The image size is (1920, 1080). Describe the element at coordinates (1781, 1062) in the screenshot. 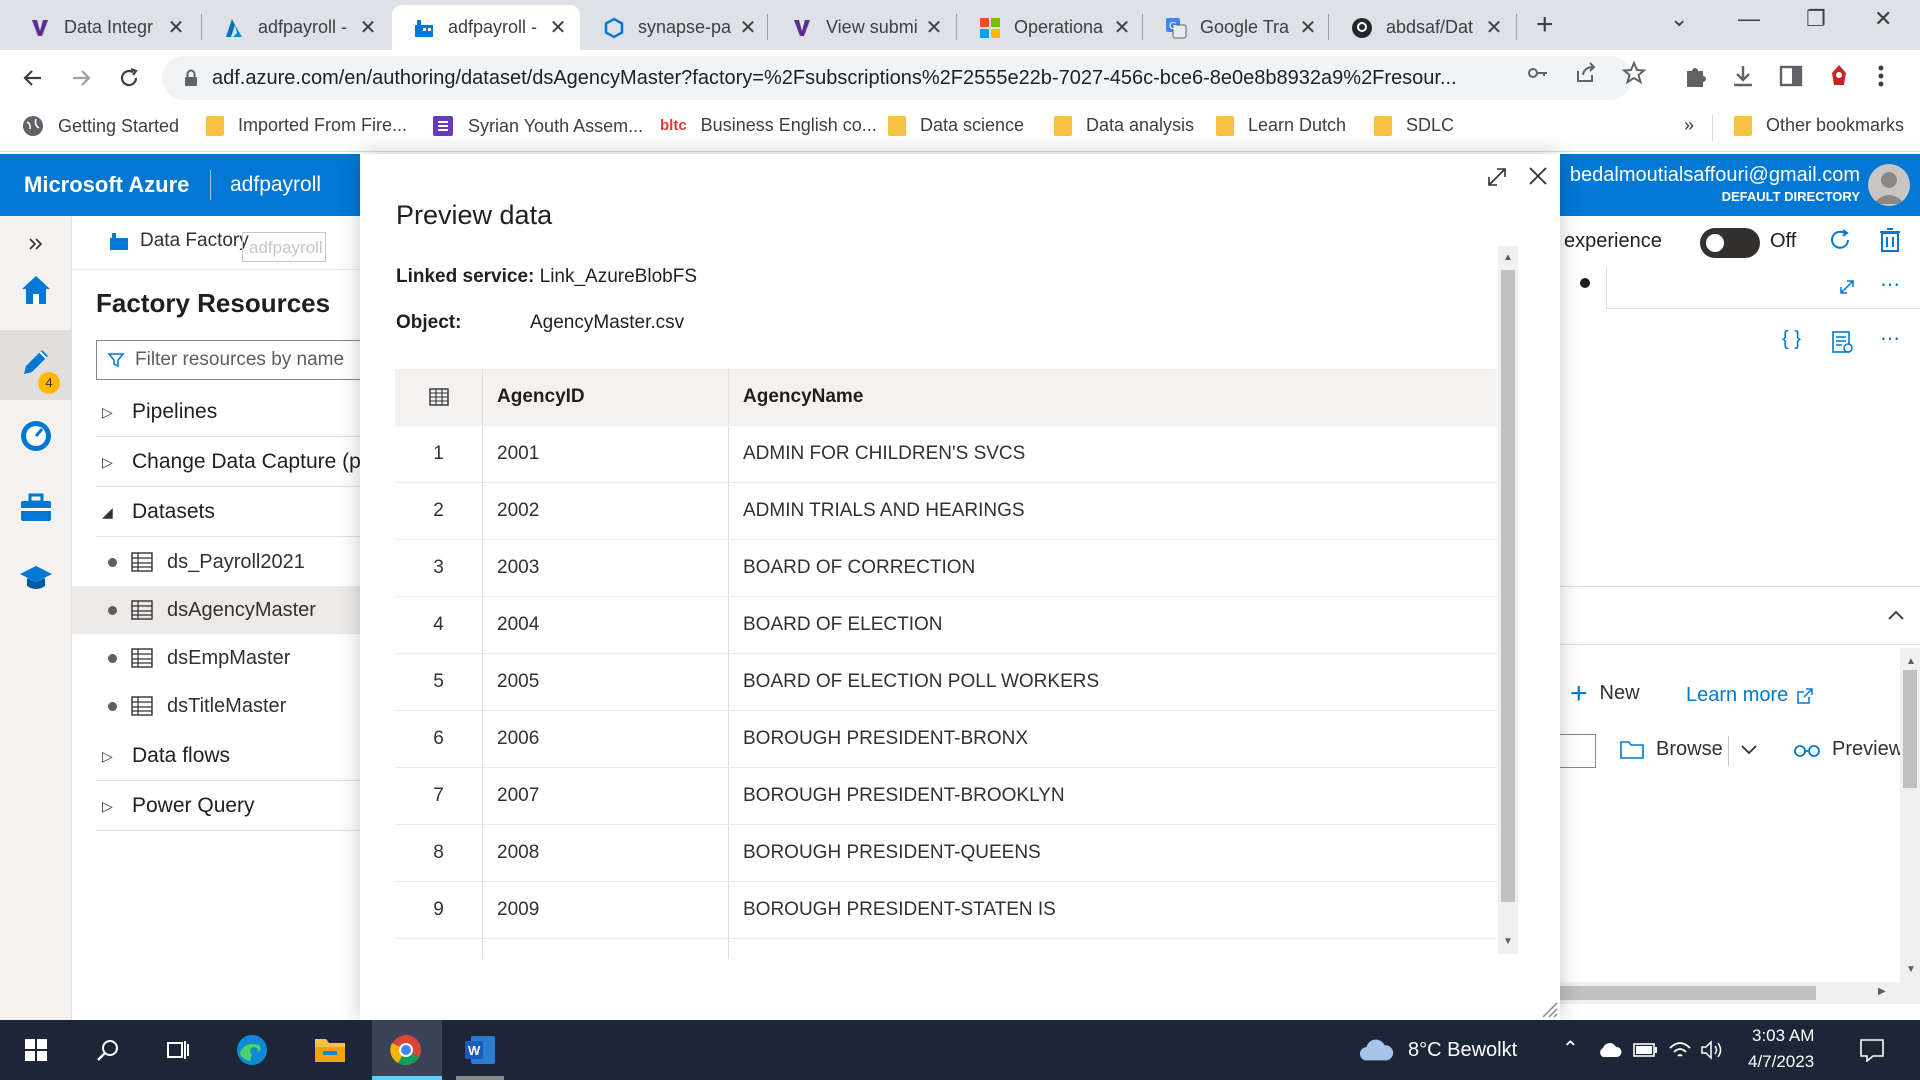

I see `clock-date: 4/7/2023` at that location.